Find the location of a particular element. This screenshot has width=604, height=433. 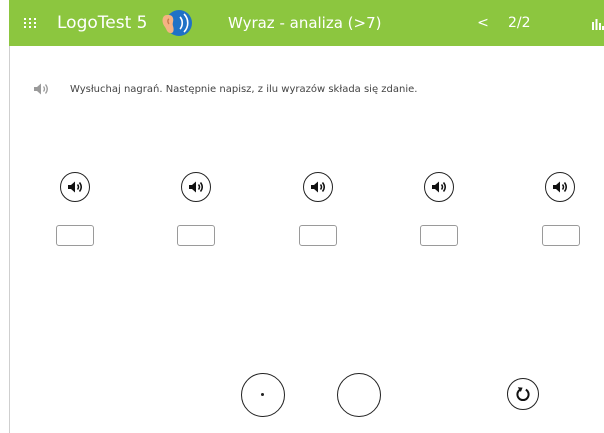

play-word-5-button is located at coordinates (560, 187).